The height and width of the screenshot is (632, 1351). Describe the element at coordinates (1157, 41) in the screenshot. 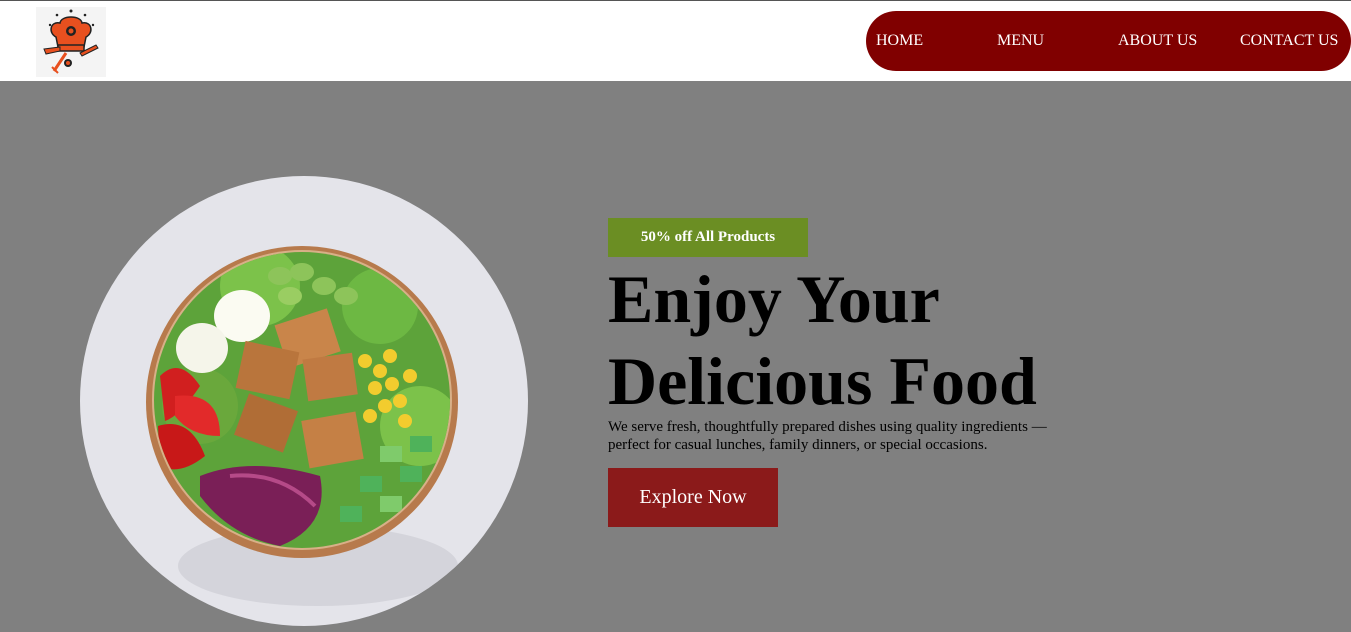

I see `nav-about-link: ABOUT US` at that location.